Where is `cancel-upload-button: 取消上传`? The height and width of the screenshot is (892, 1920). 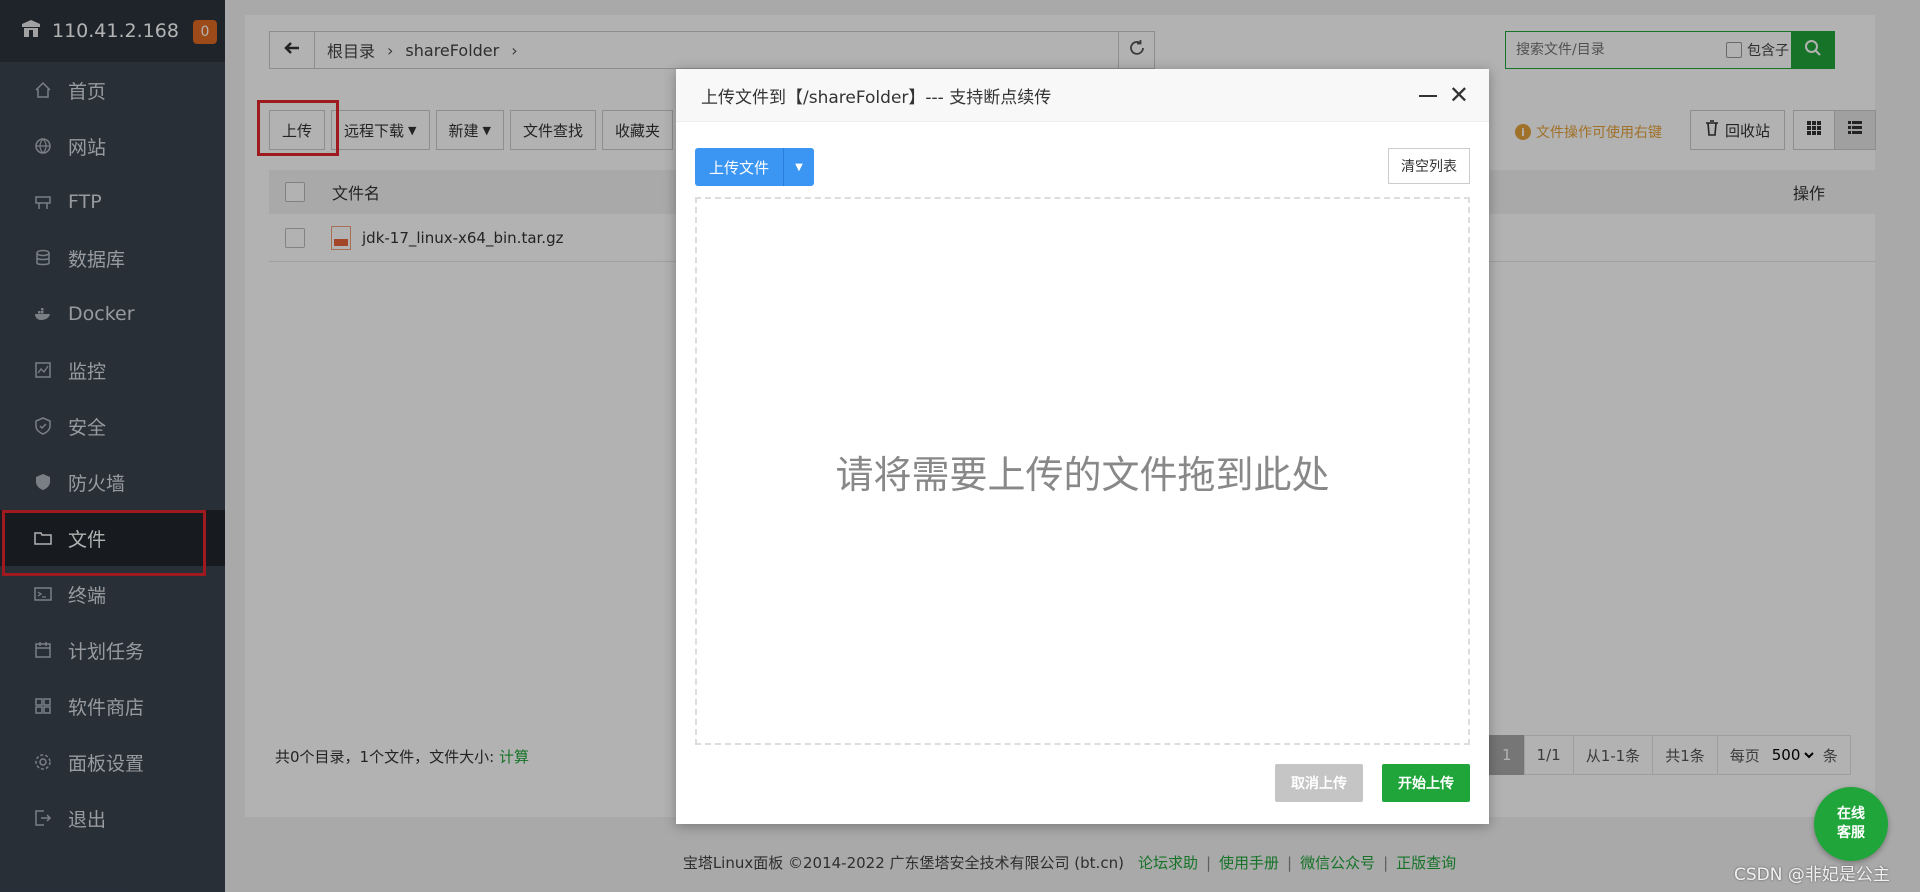
cancel-upload-button: 取消上传 is located at coordinates (1319, 783).